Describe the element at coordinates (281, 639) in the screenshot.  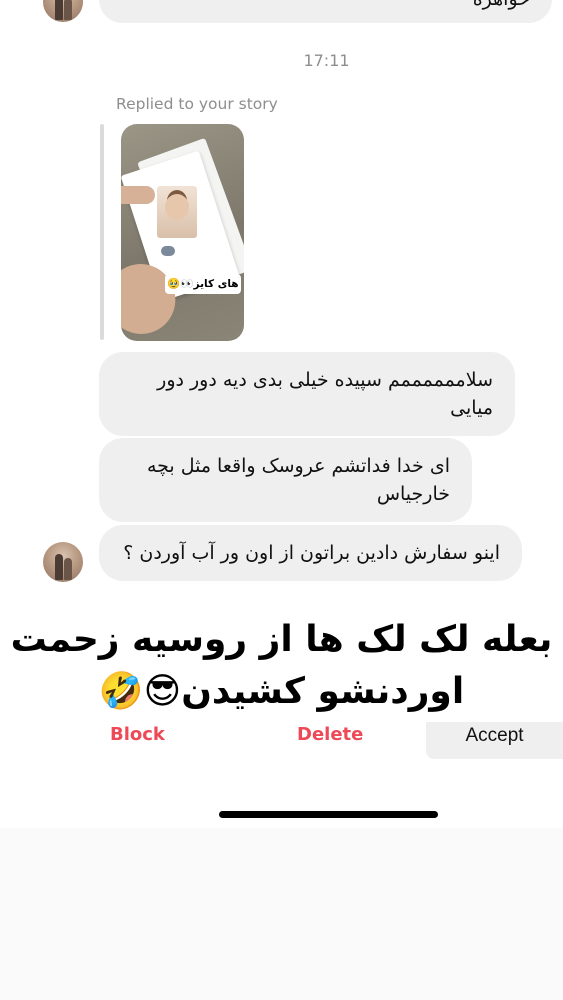
I see `caption-line-1: بعله لک لک ها از روسیه زحمت` at that location.